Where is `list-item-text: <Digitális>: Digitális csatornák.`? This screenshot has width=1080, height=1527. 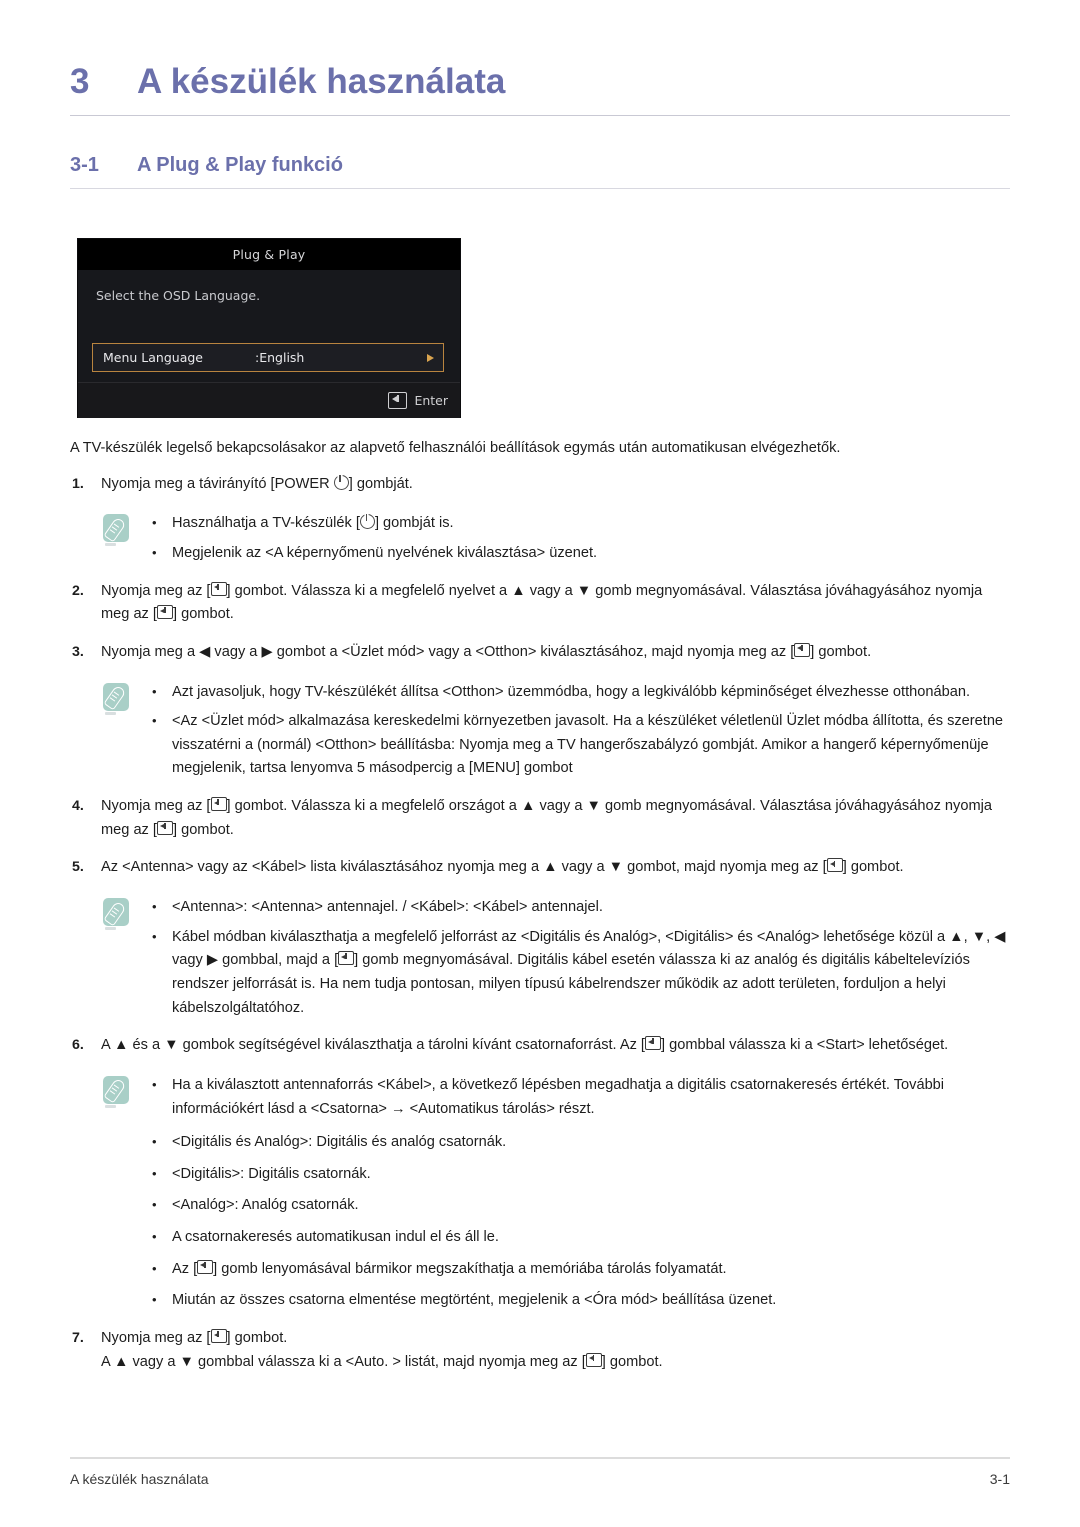
list-item-text: <Digitális>: Digitális csatornák. is located at coordinates (271, 1173).